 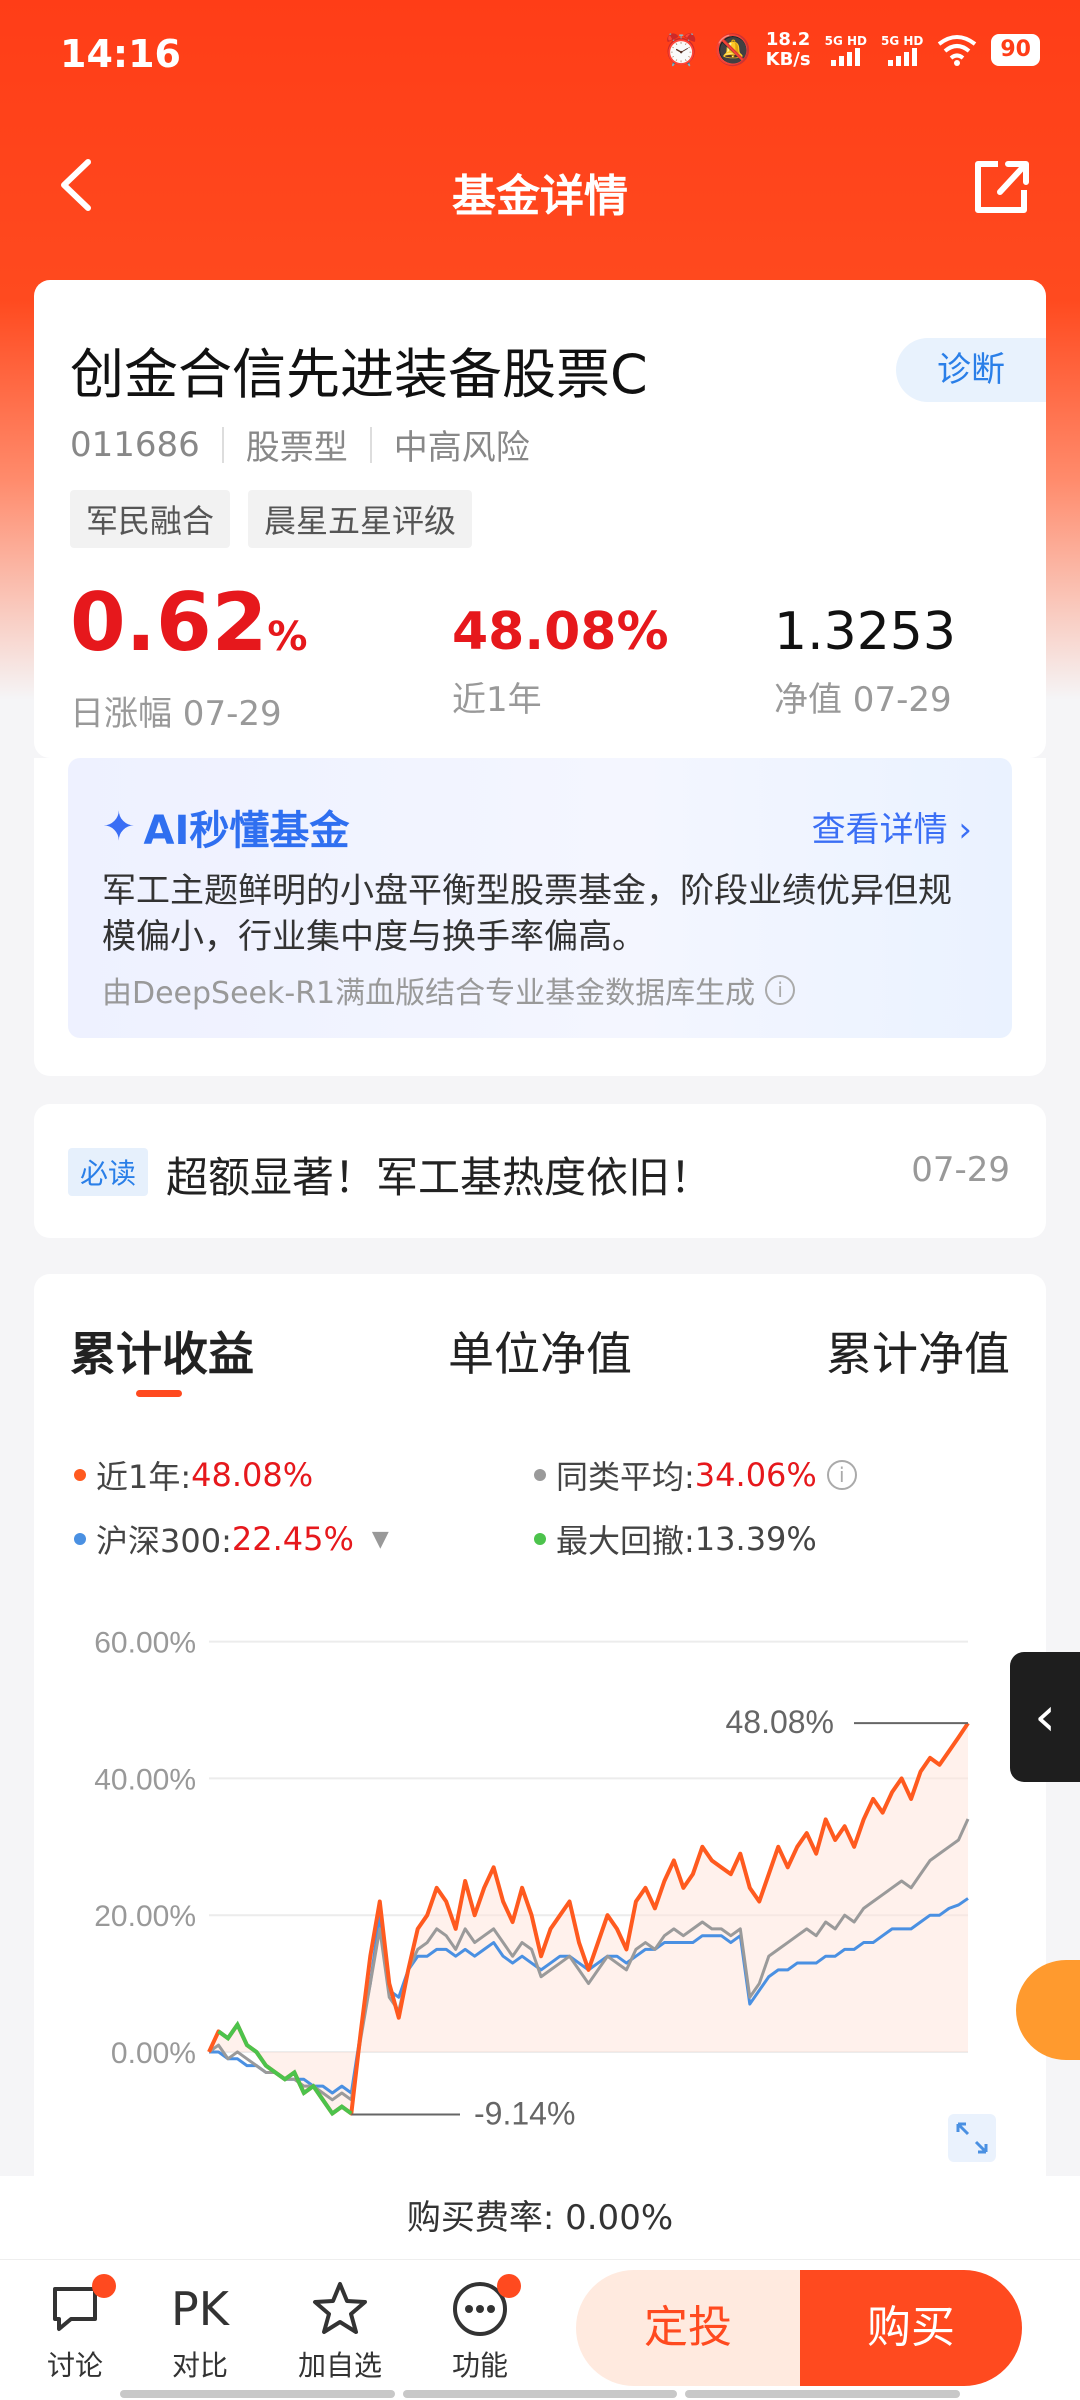 I want to click on news-card: 必读 超额显著！军工基热度依旧！ 07-29, so click(x=540, y=1171).